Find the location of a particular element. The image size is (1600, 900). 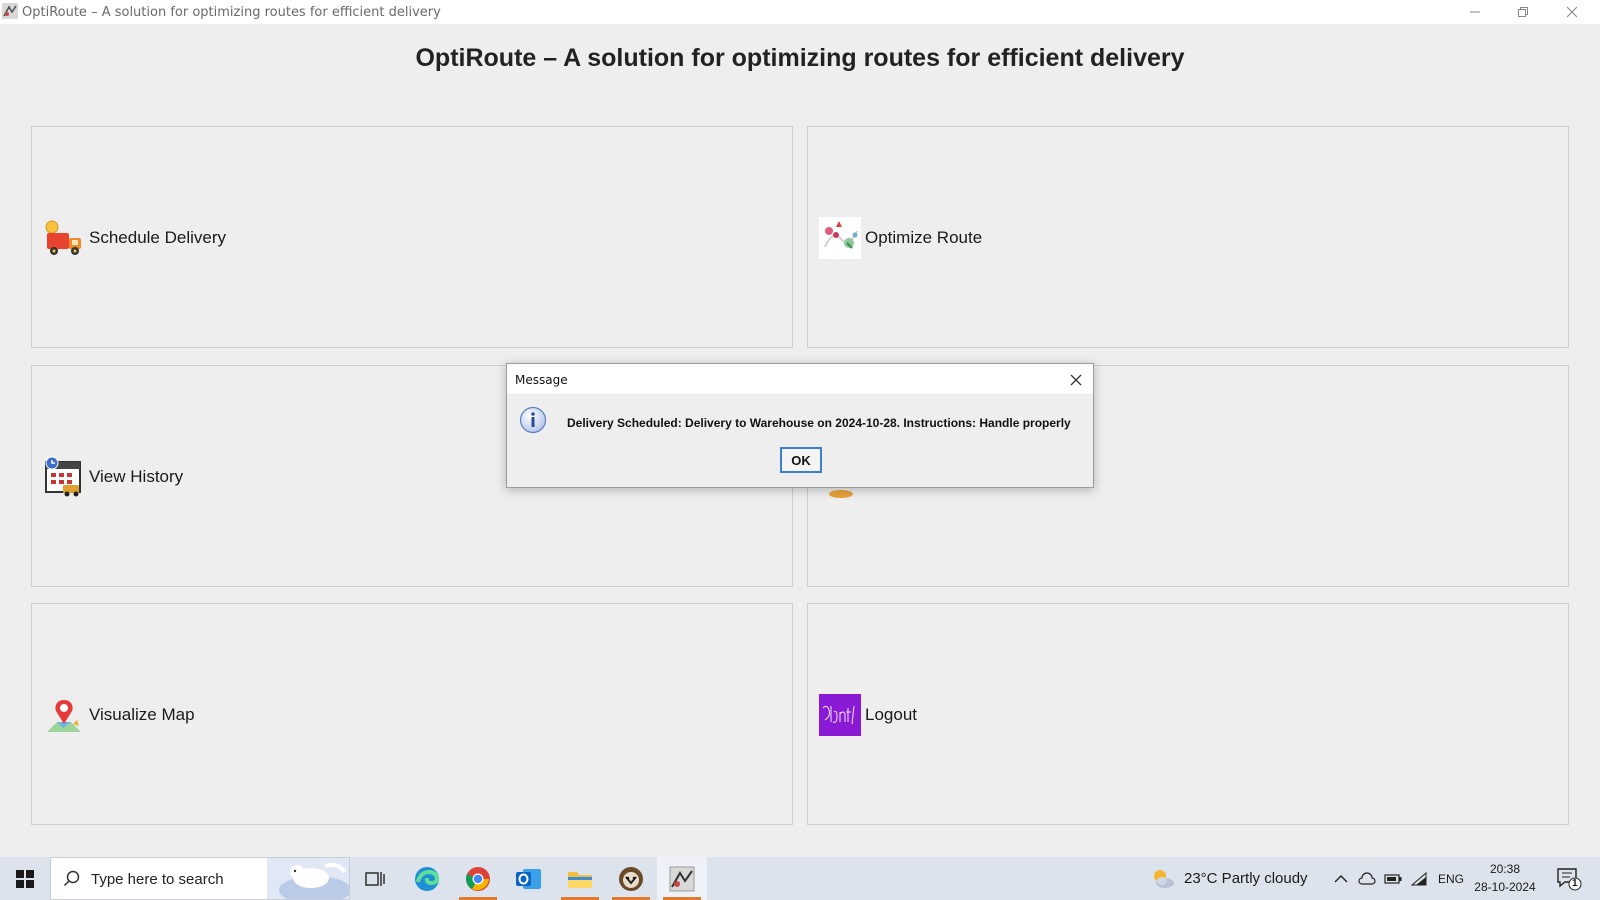

history-calendar-icon is located at coordinates (64, 477).